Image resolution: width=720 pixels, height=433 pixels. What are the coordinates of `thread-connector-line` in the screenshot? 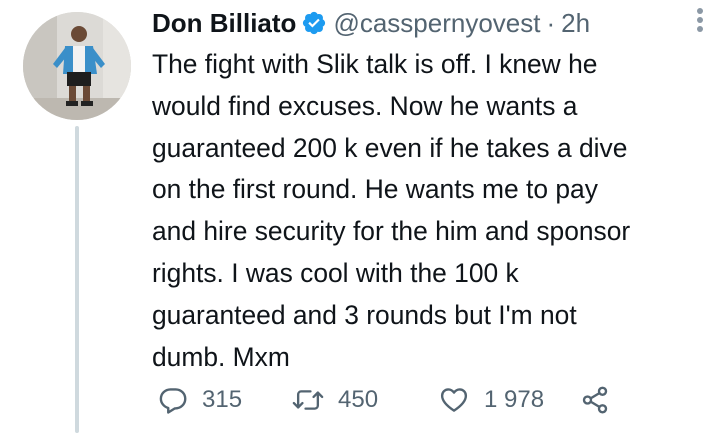 It's located at (77, 279).